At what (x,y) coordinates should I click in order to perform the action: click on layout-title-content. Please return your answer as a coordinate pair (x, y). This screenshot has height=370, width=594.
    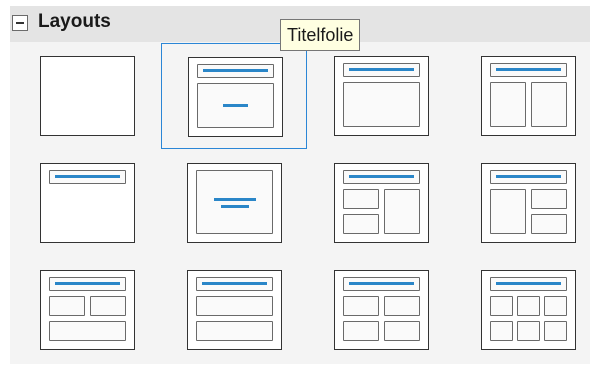
    Looking at the image, I should click on (381, 96).